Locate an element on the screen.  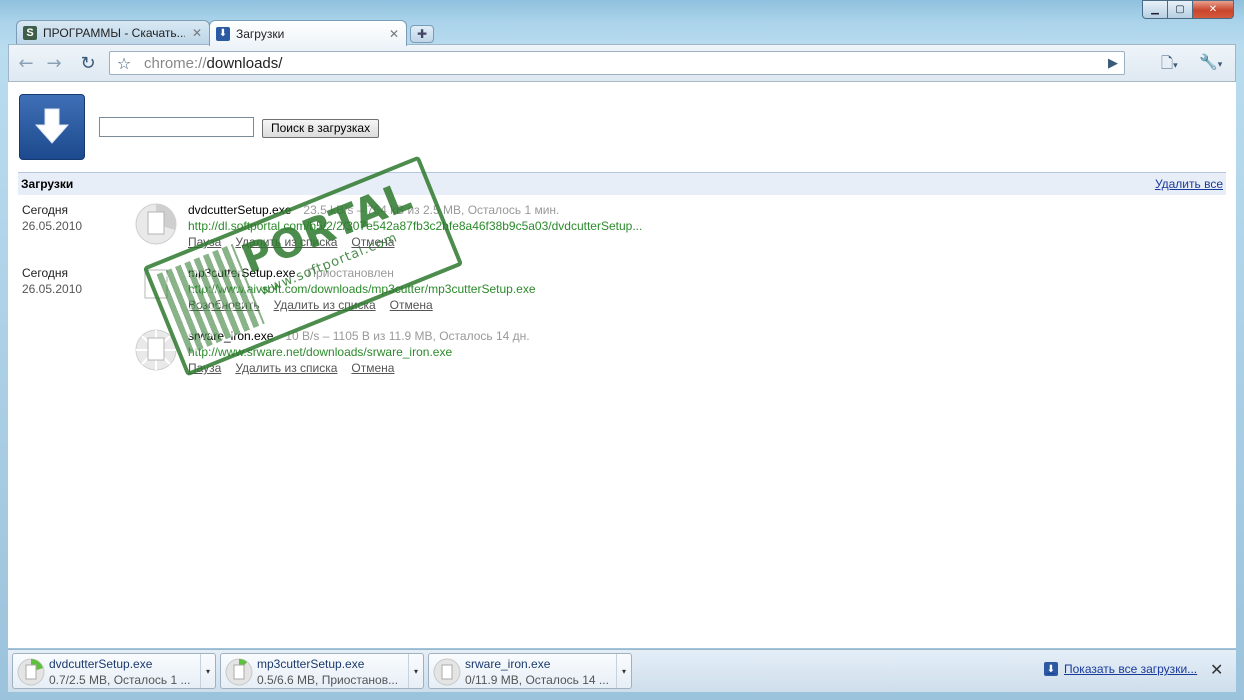
tab-programs: S ПРОГРАММЫ - Скачать... ✕ is located at coordinates (113, 32).